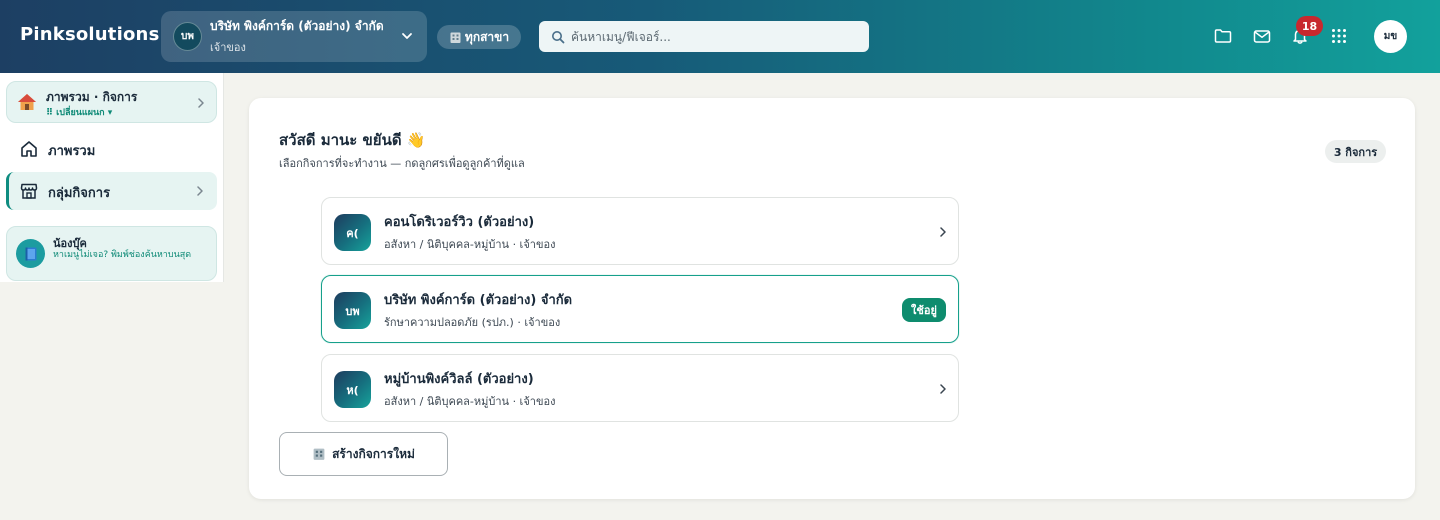 The height and width of the screenshot is (520, 1440). I want to click on sidebar-item-label: กลุ่มกิจการ, so click(79, 193).